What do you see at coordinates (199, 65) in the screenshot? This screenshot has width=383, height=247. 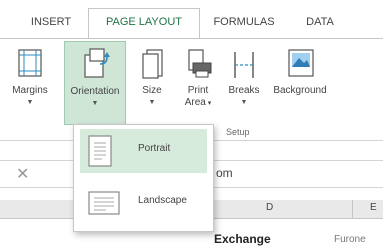 I see `print-area-icon` at bounding box center [199, 65].